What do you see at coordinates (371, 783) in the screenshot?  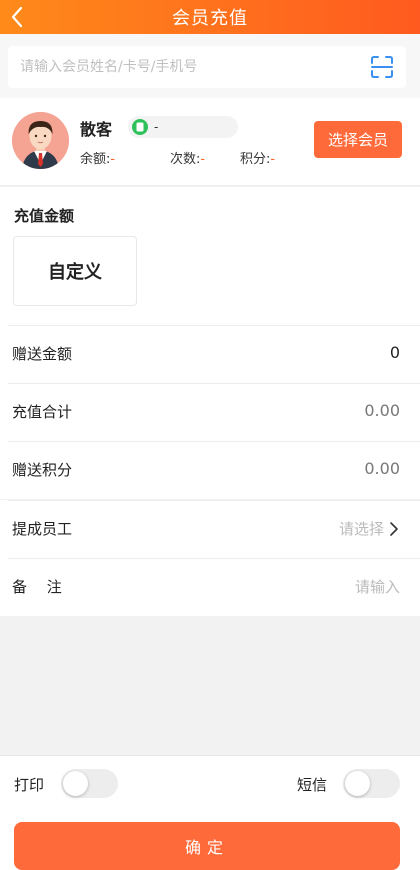 I see `sms-toggle` at bounding box center [371, 783].